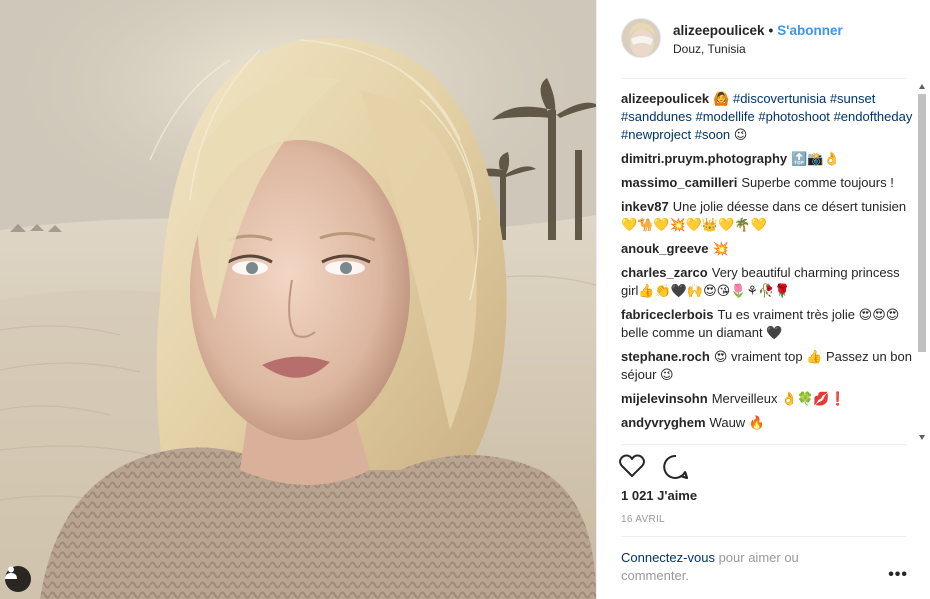  I want to click on comment-username: anouk_greeve, so click(664, 248).